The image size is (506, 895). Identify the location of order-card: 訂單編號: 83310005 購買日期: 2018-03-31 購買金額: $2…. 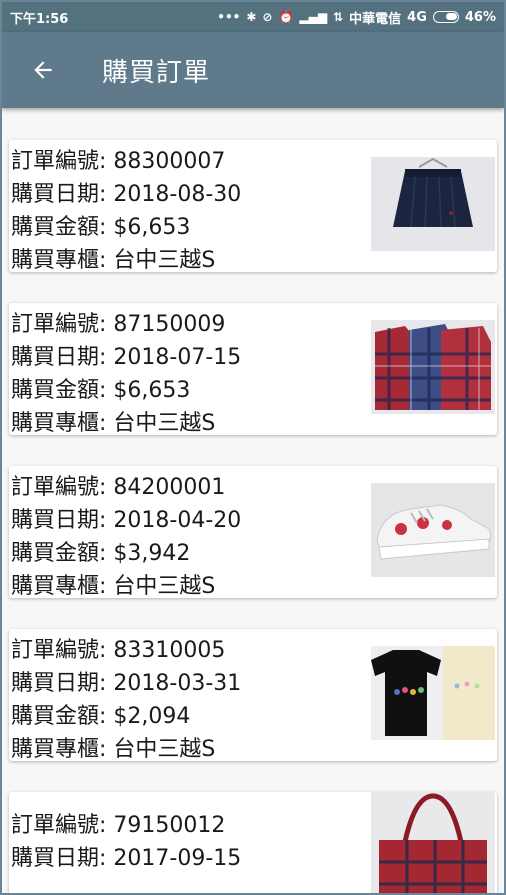
(253, 695).